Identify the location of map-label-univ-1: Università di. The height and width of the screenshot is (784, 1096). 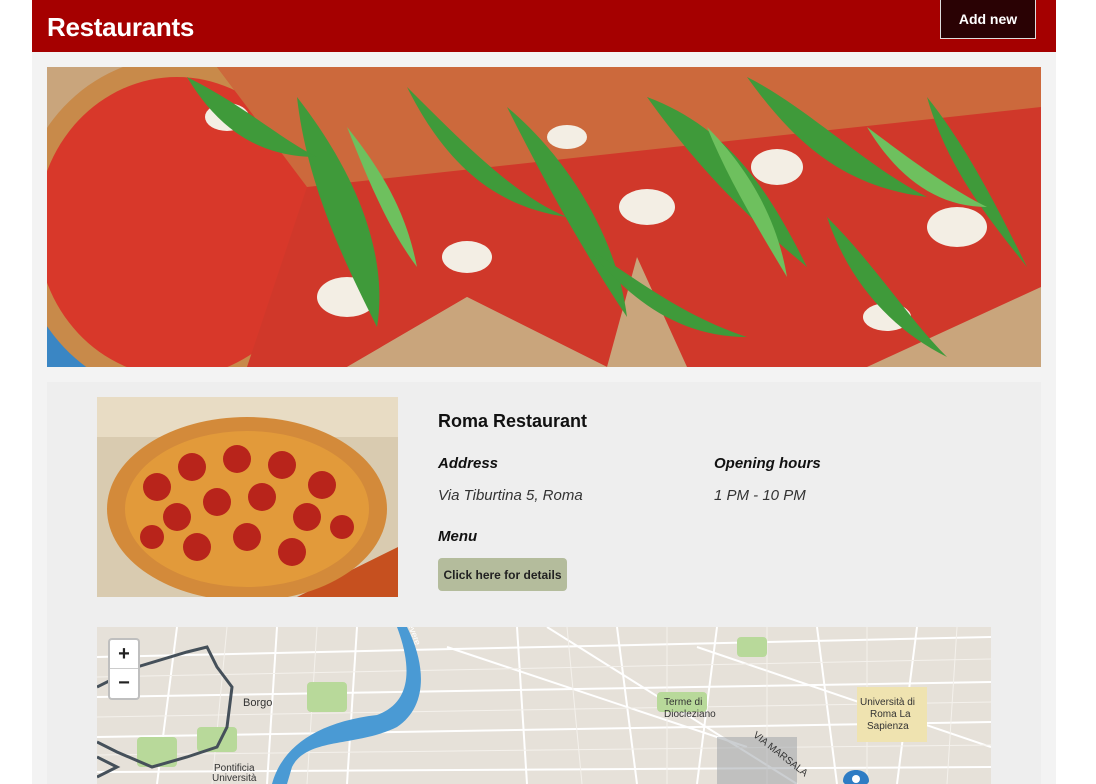
(888, 702).